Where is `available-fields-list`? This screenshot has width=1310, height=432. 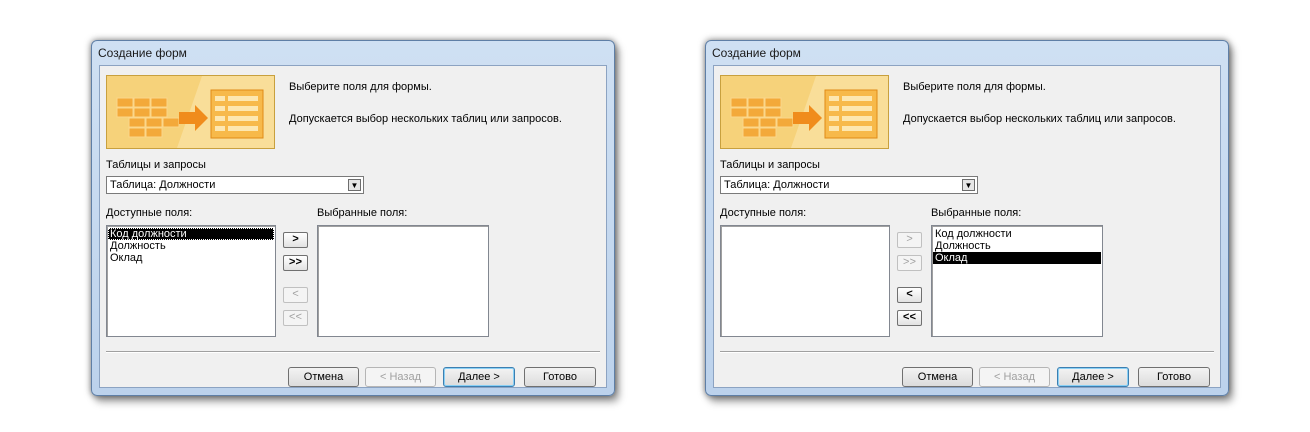
available-fields-list is located at coordinates (805, 281).